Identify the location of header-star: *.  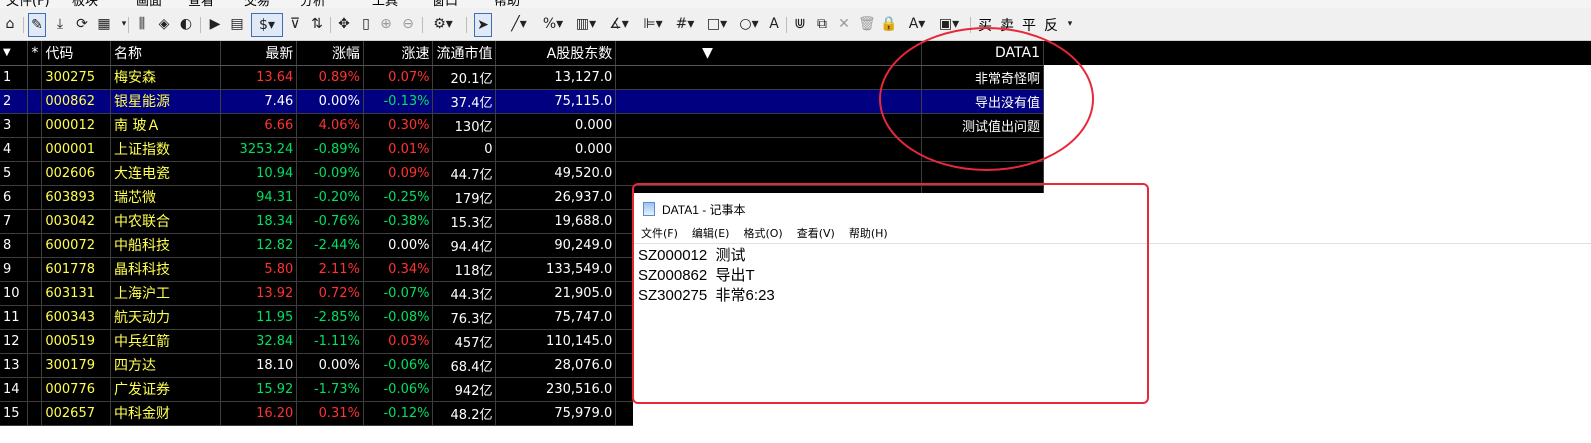
(35, 53).